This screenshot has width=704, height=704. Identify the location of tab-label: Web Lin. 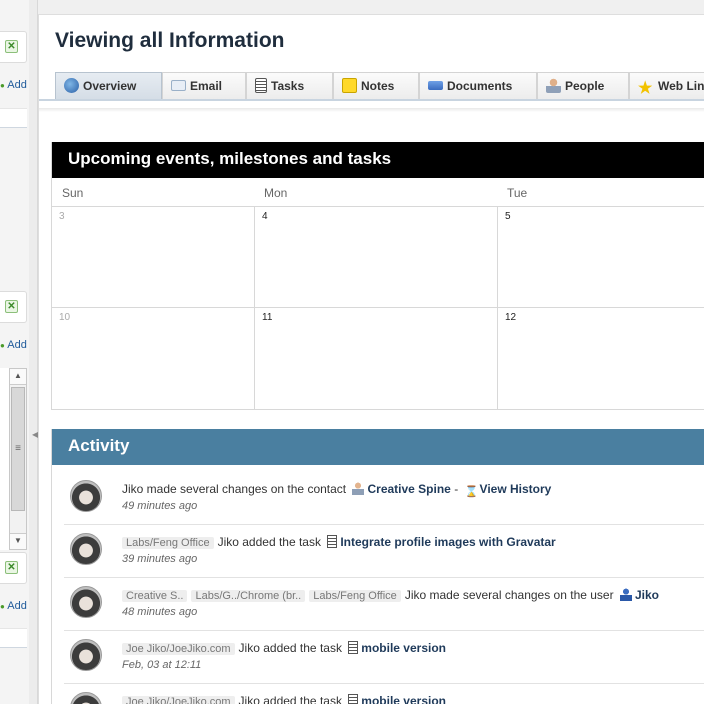
(681, 86).